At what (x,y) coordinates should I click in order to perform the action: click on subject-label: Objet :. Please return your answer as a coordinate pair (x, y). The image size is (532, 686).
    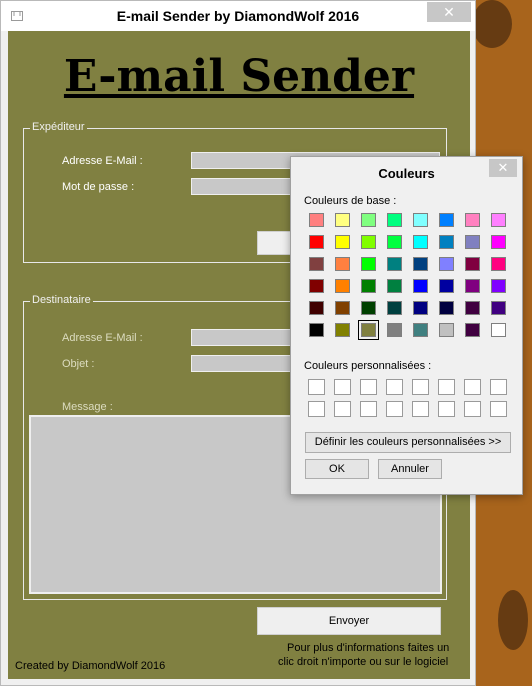
    Looking at the image, I should click on (78, 364).